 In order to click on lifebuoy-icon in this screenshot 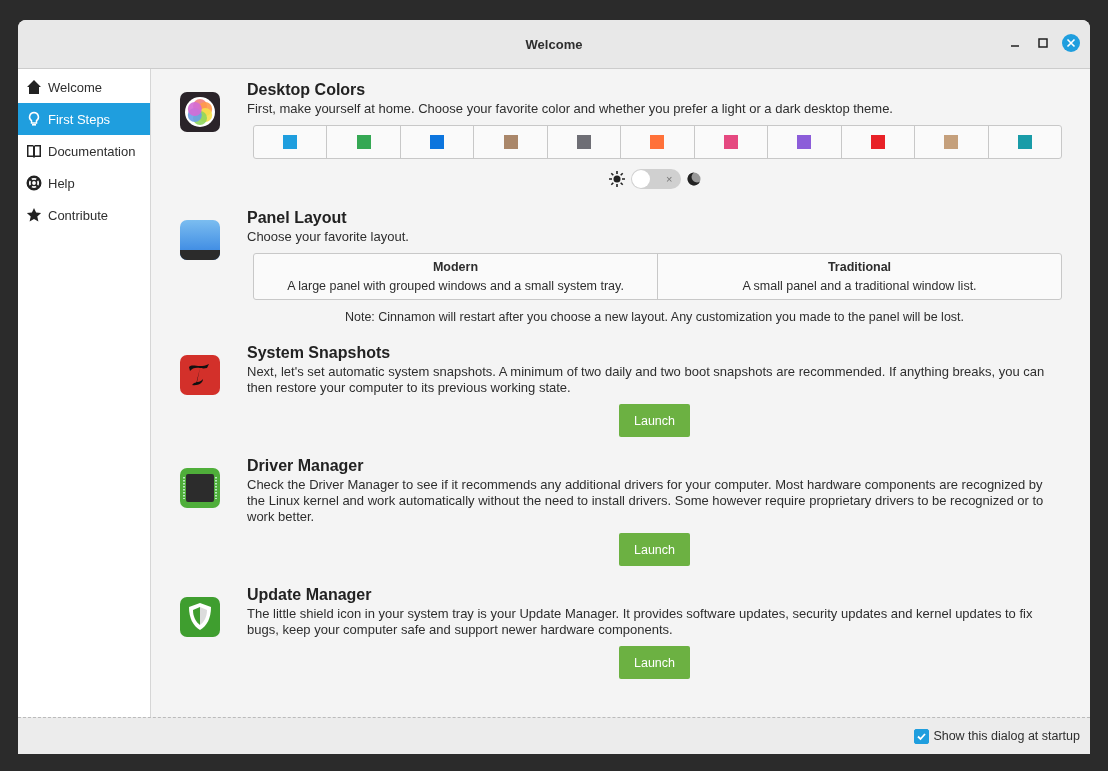, I will do `click(34, 183)`.